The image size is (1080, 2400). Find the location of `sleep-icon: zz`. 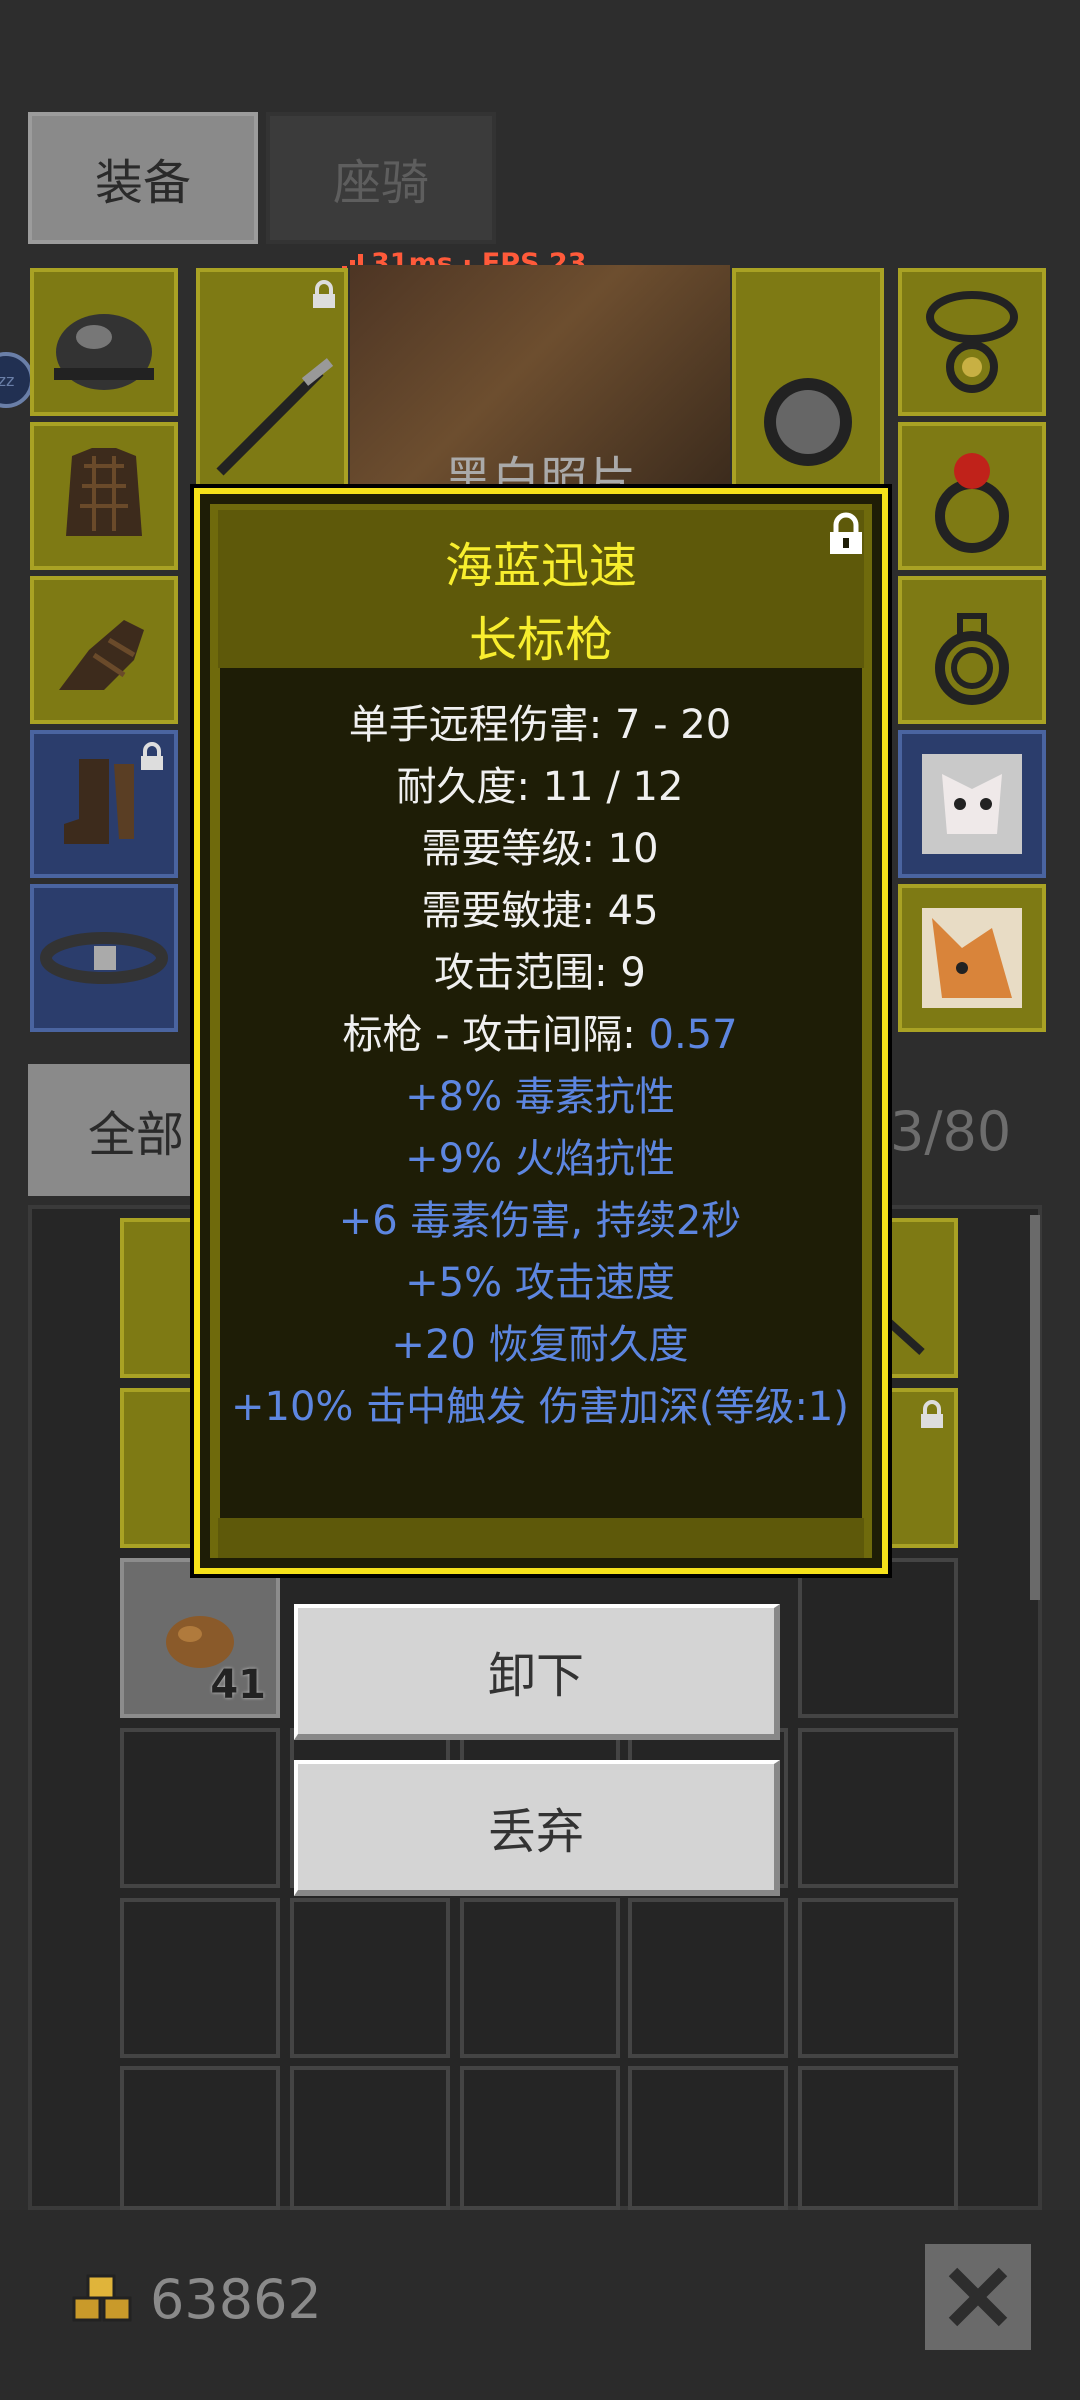

sleep-icon: zz is located at coordinates (17, 380).